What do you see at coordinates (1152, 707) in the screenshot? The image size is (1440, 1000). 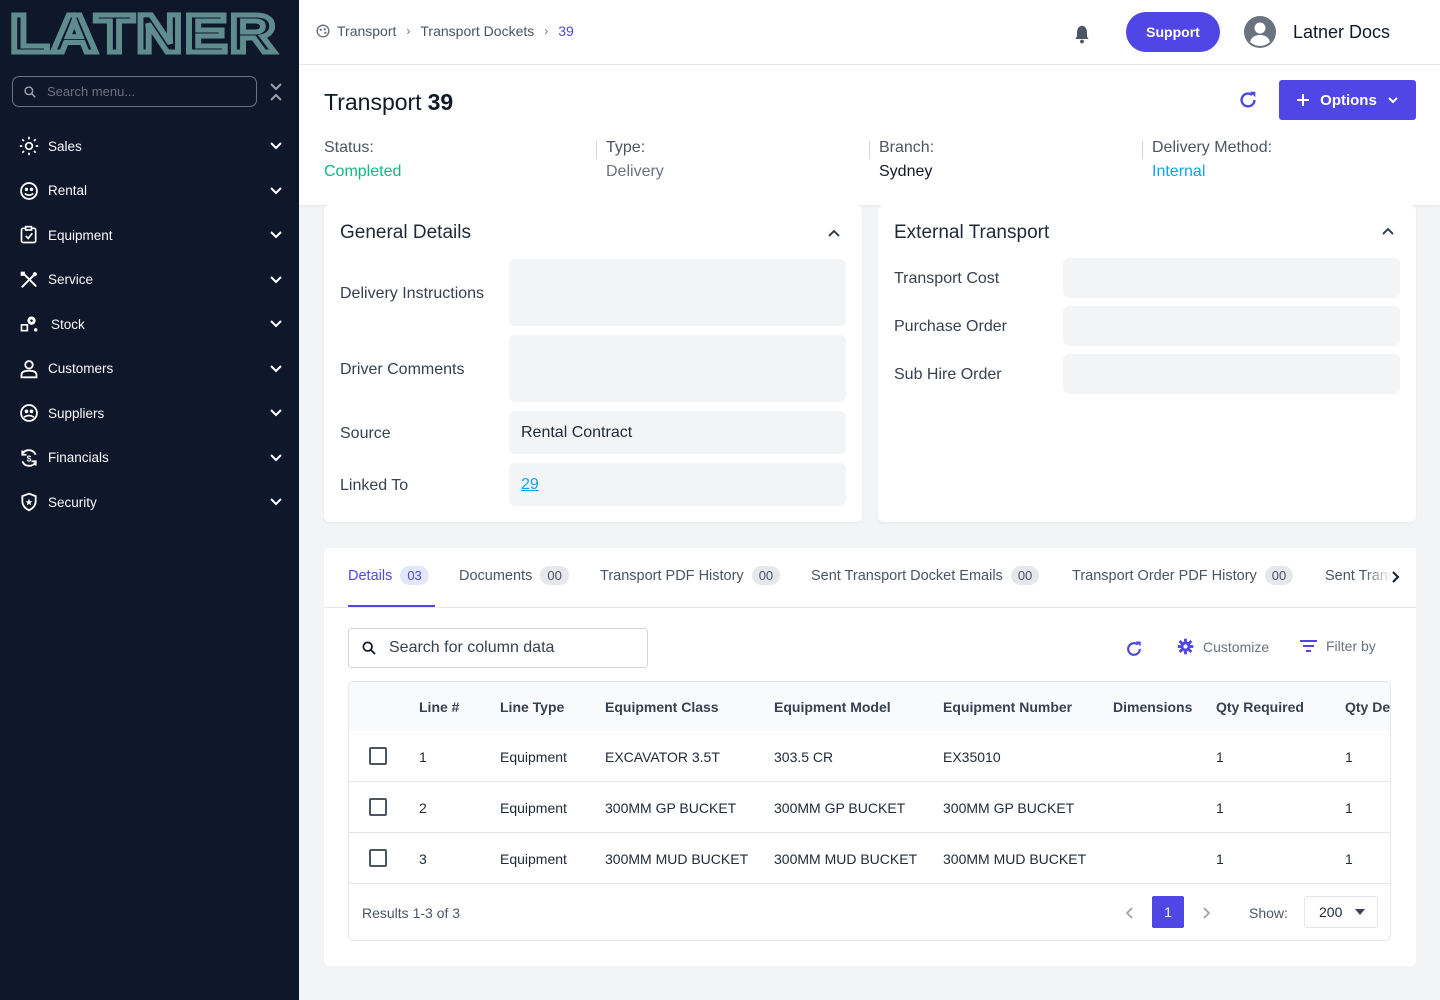 I see `column-header: Dimensions` at bounding box center [1152, 707].